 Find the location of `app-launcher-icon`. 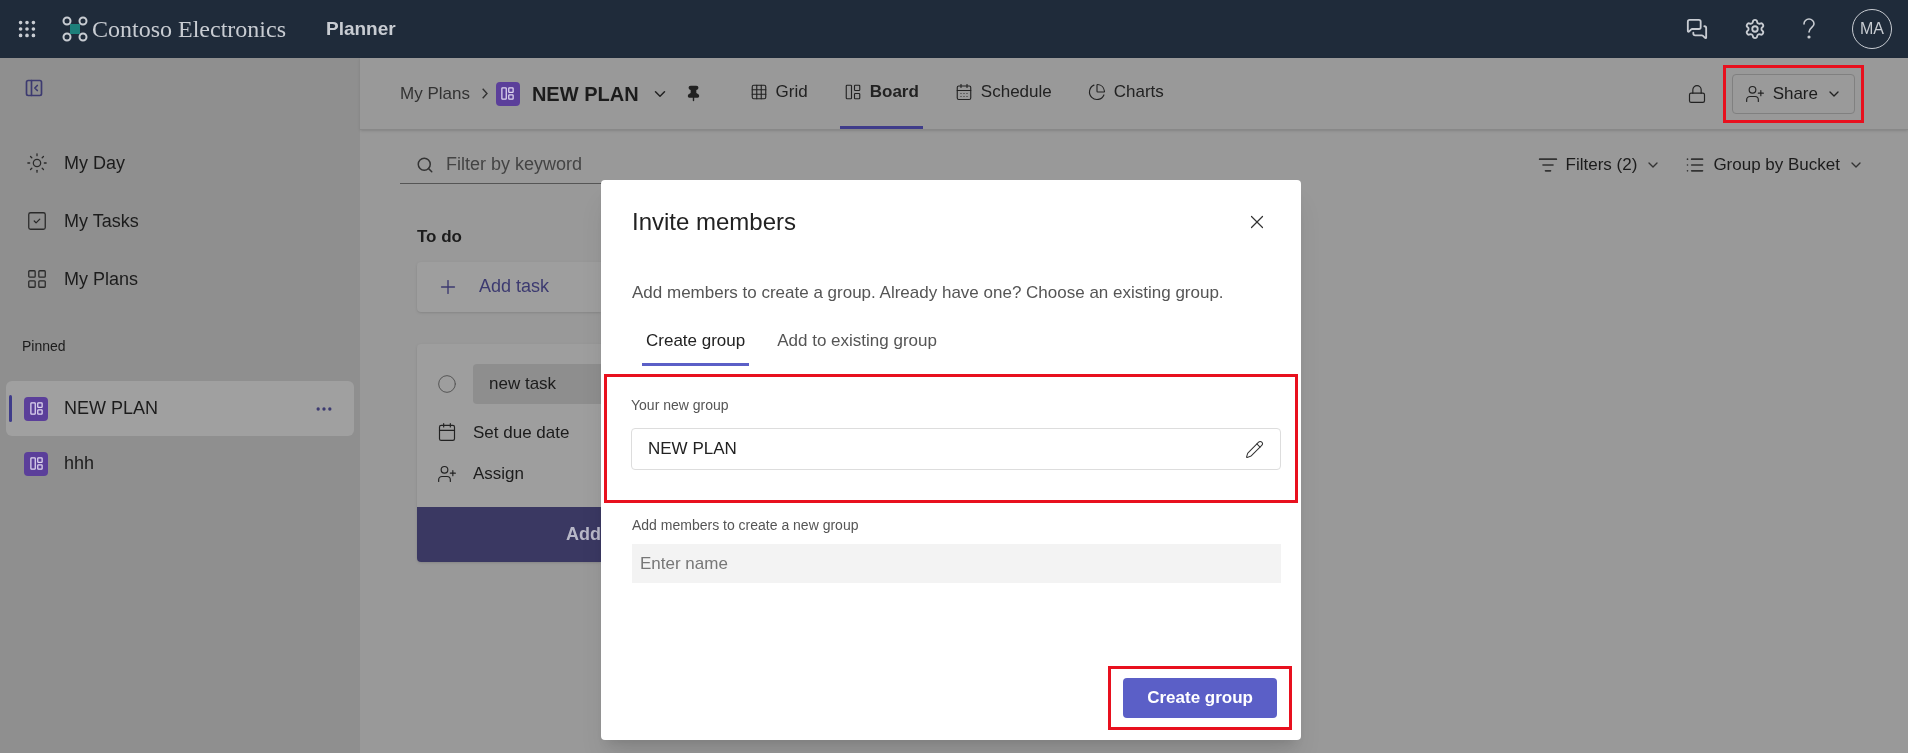

app-launcher-icon is located at coordinates (27, 29).